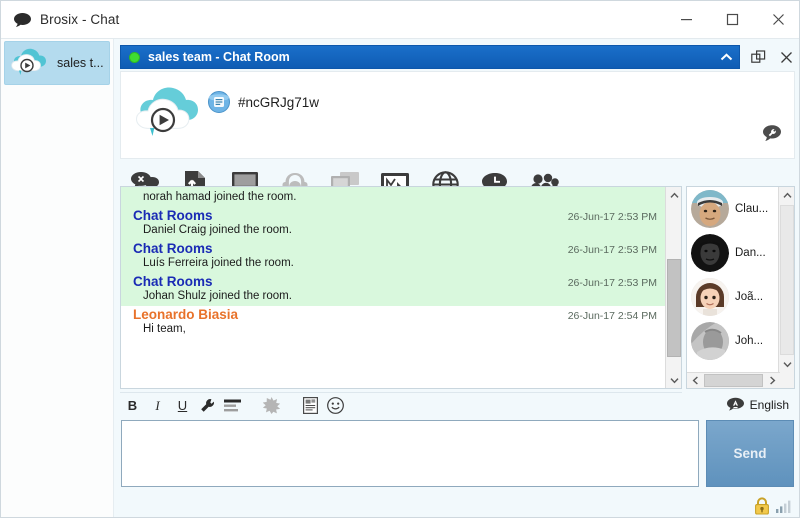  I want to click on translate-bubble-icon, so click(735, 405).